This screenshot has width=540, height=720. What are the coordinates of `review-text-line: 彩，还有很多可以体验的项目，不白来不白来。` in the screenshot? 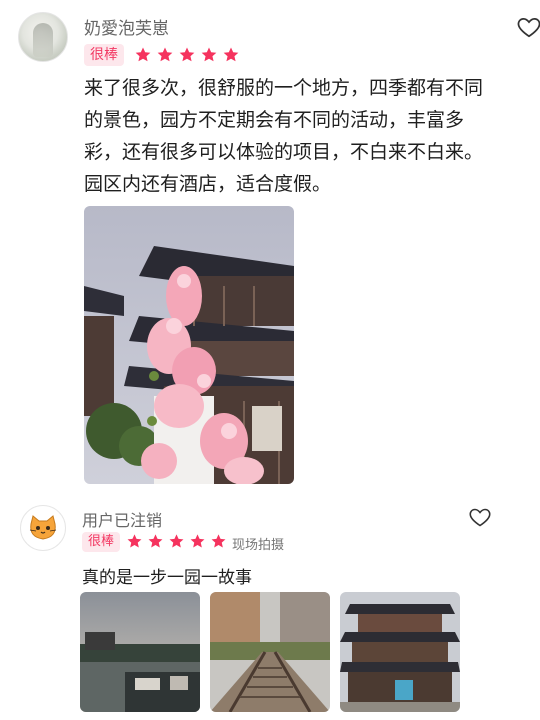 It's located at (284, 152).